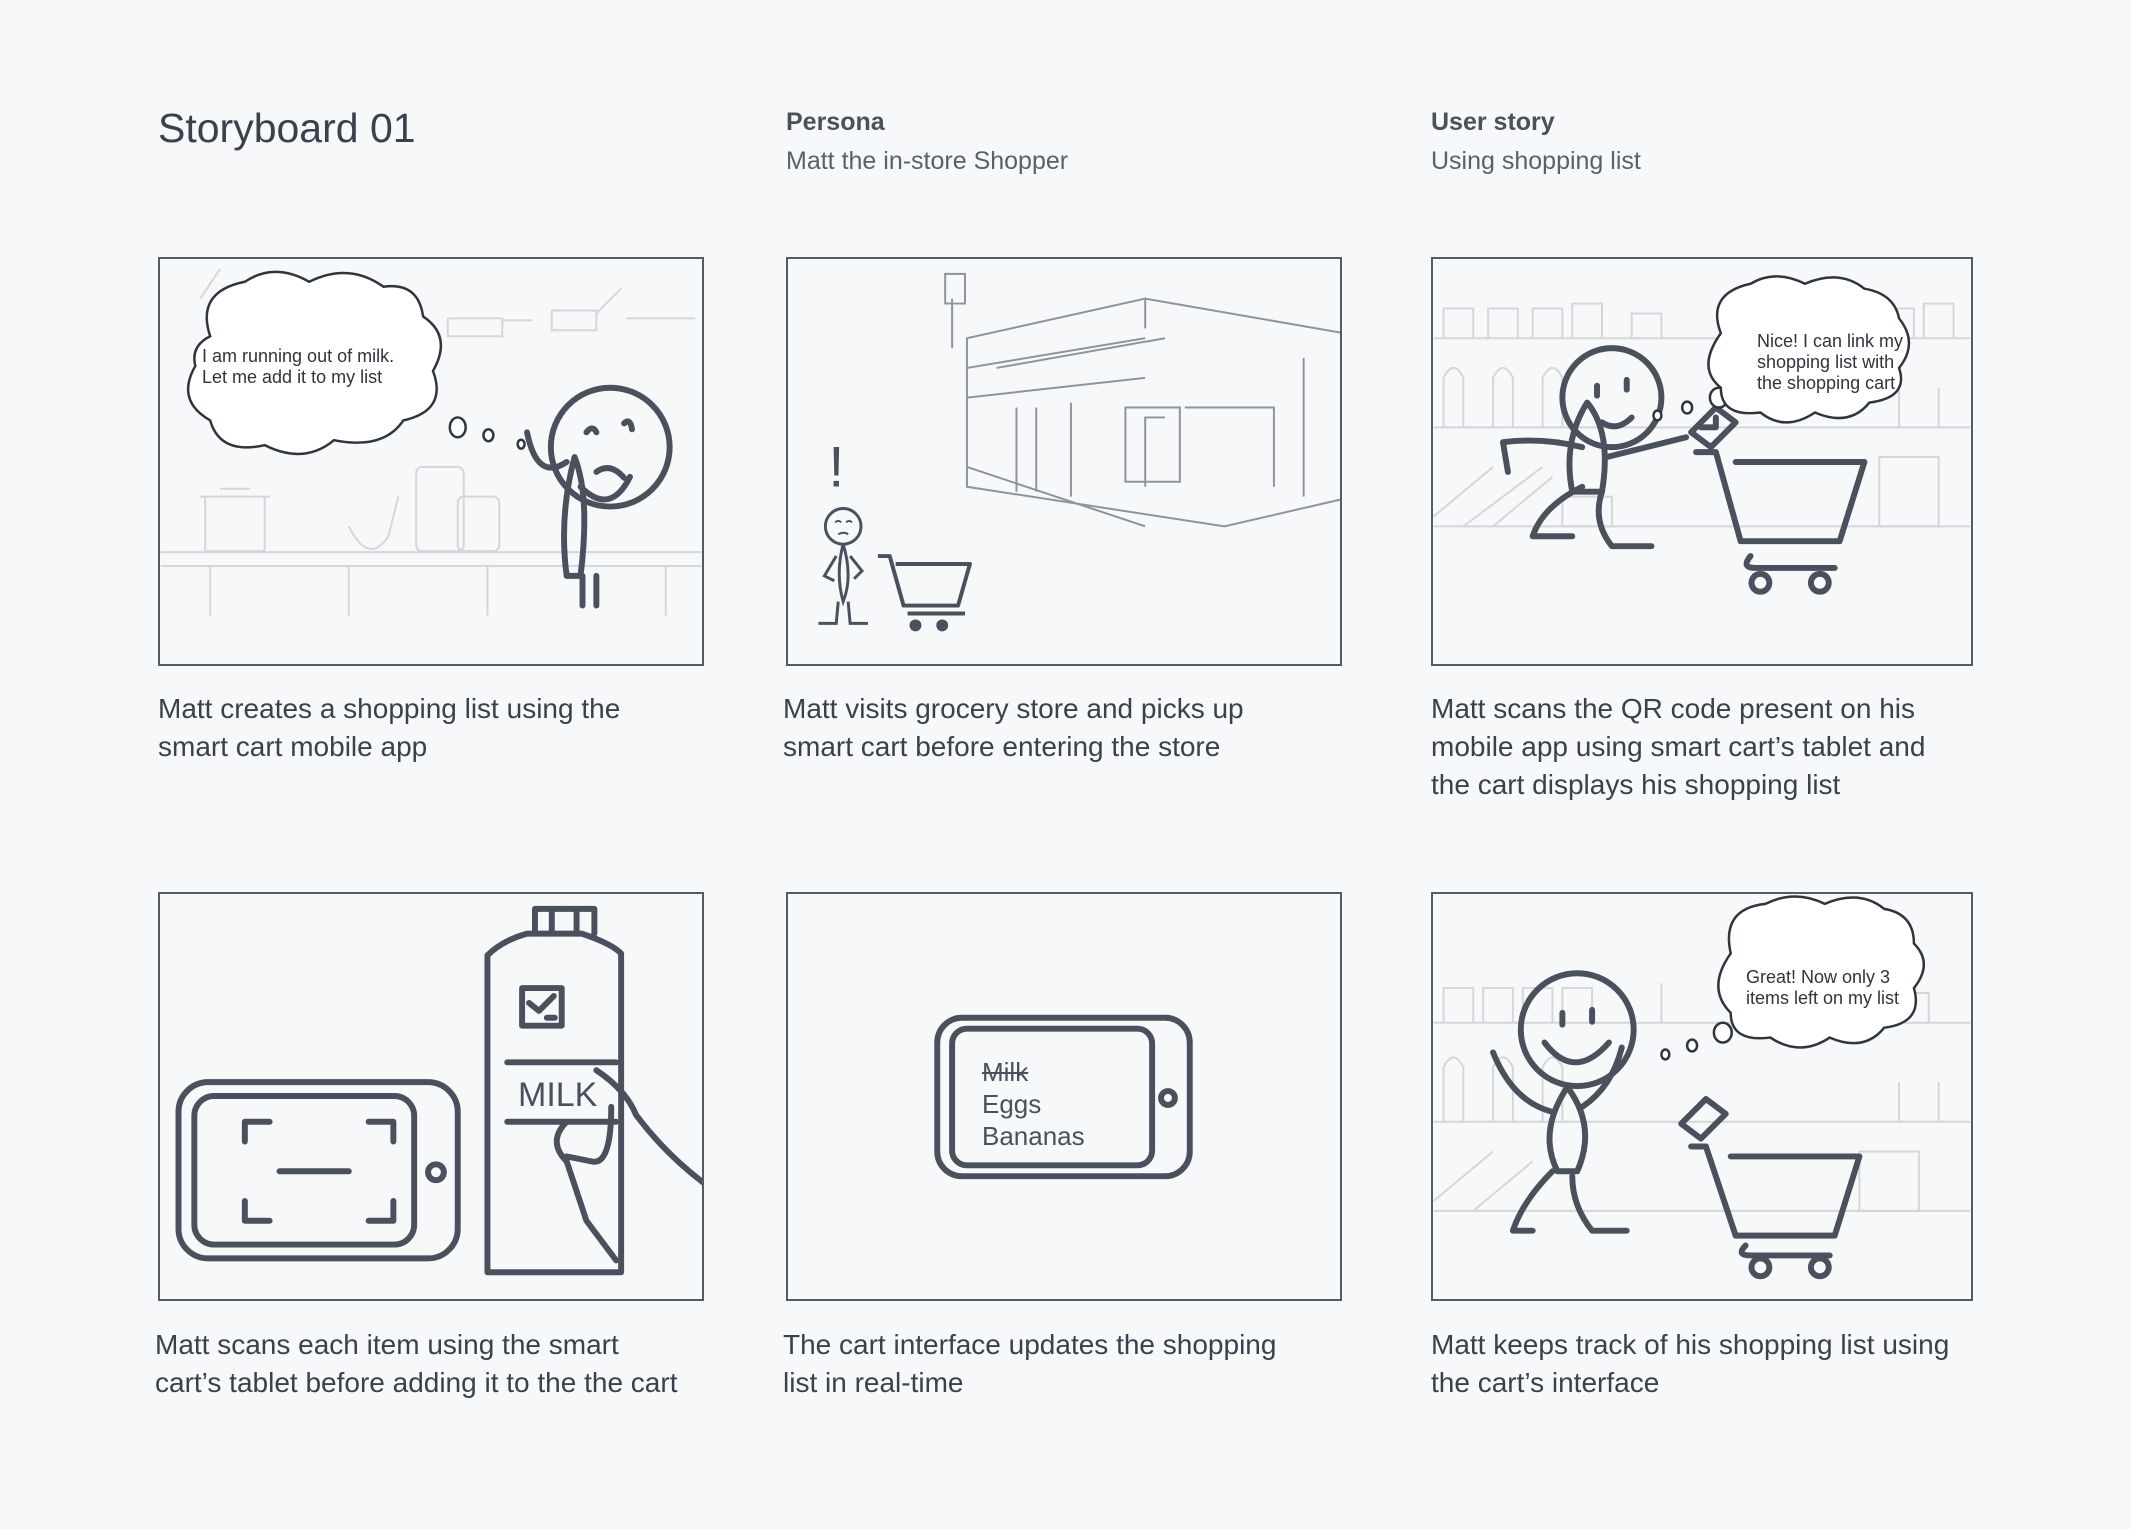 This screenshot has height=1529, width=2131. I want to click on panel-5-frame: Milk Eggs Bananas, so click(1064, 1096).